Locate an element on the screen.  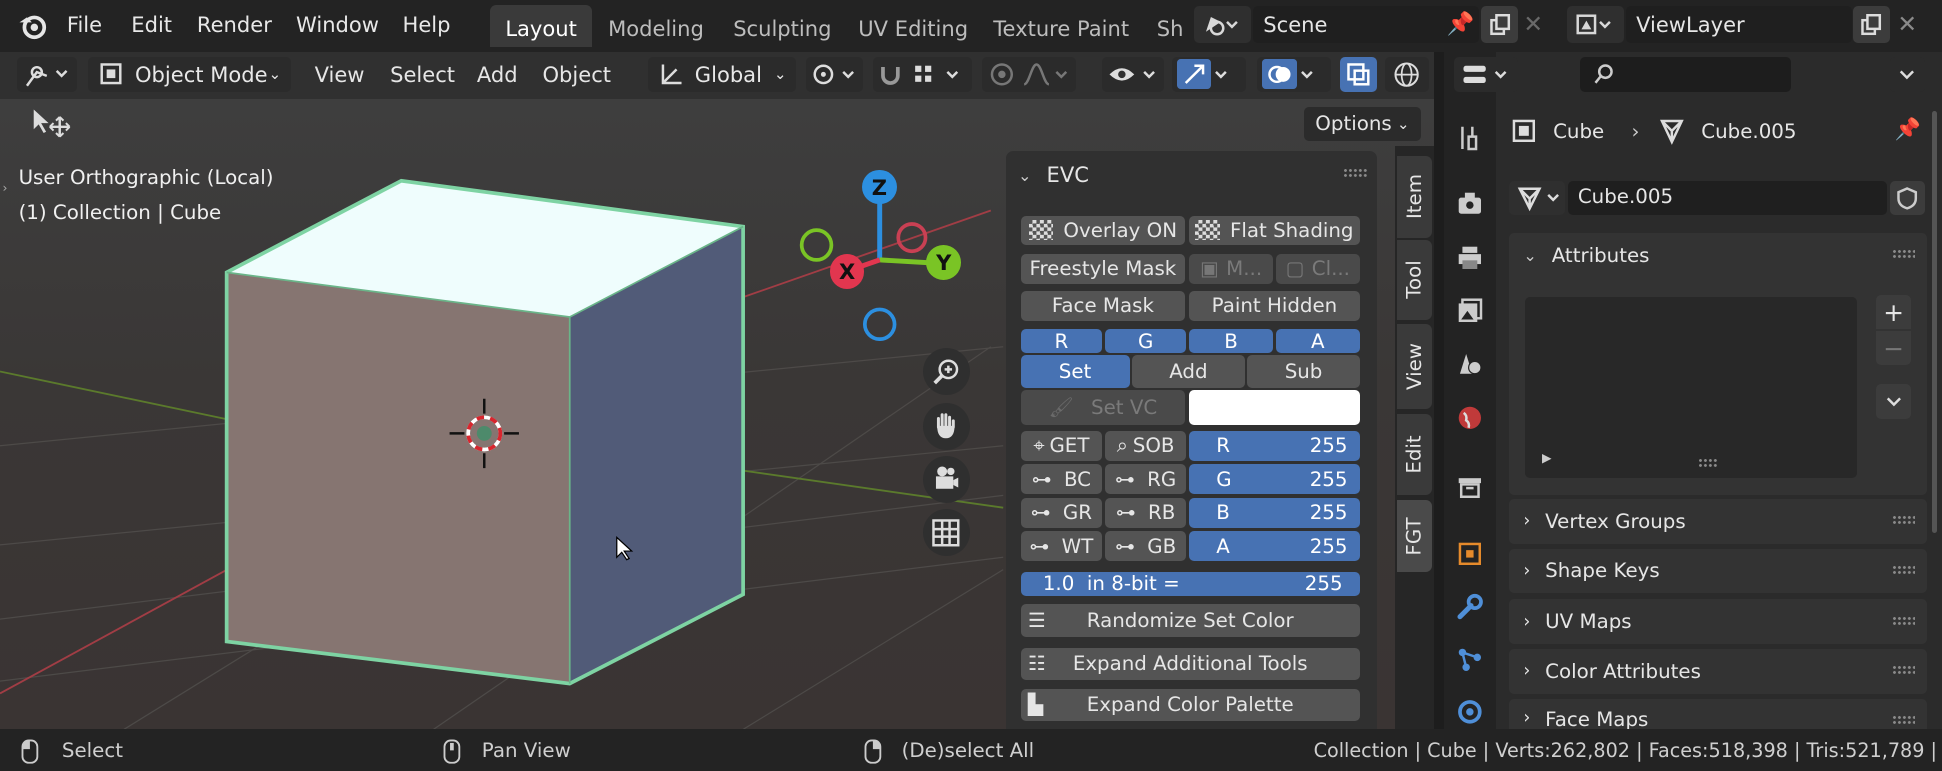
tool-properties-tab is located at coordinates (1470, 137).